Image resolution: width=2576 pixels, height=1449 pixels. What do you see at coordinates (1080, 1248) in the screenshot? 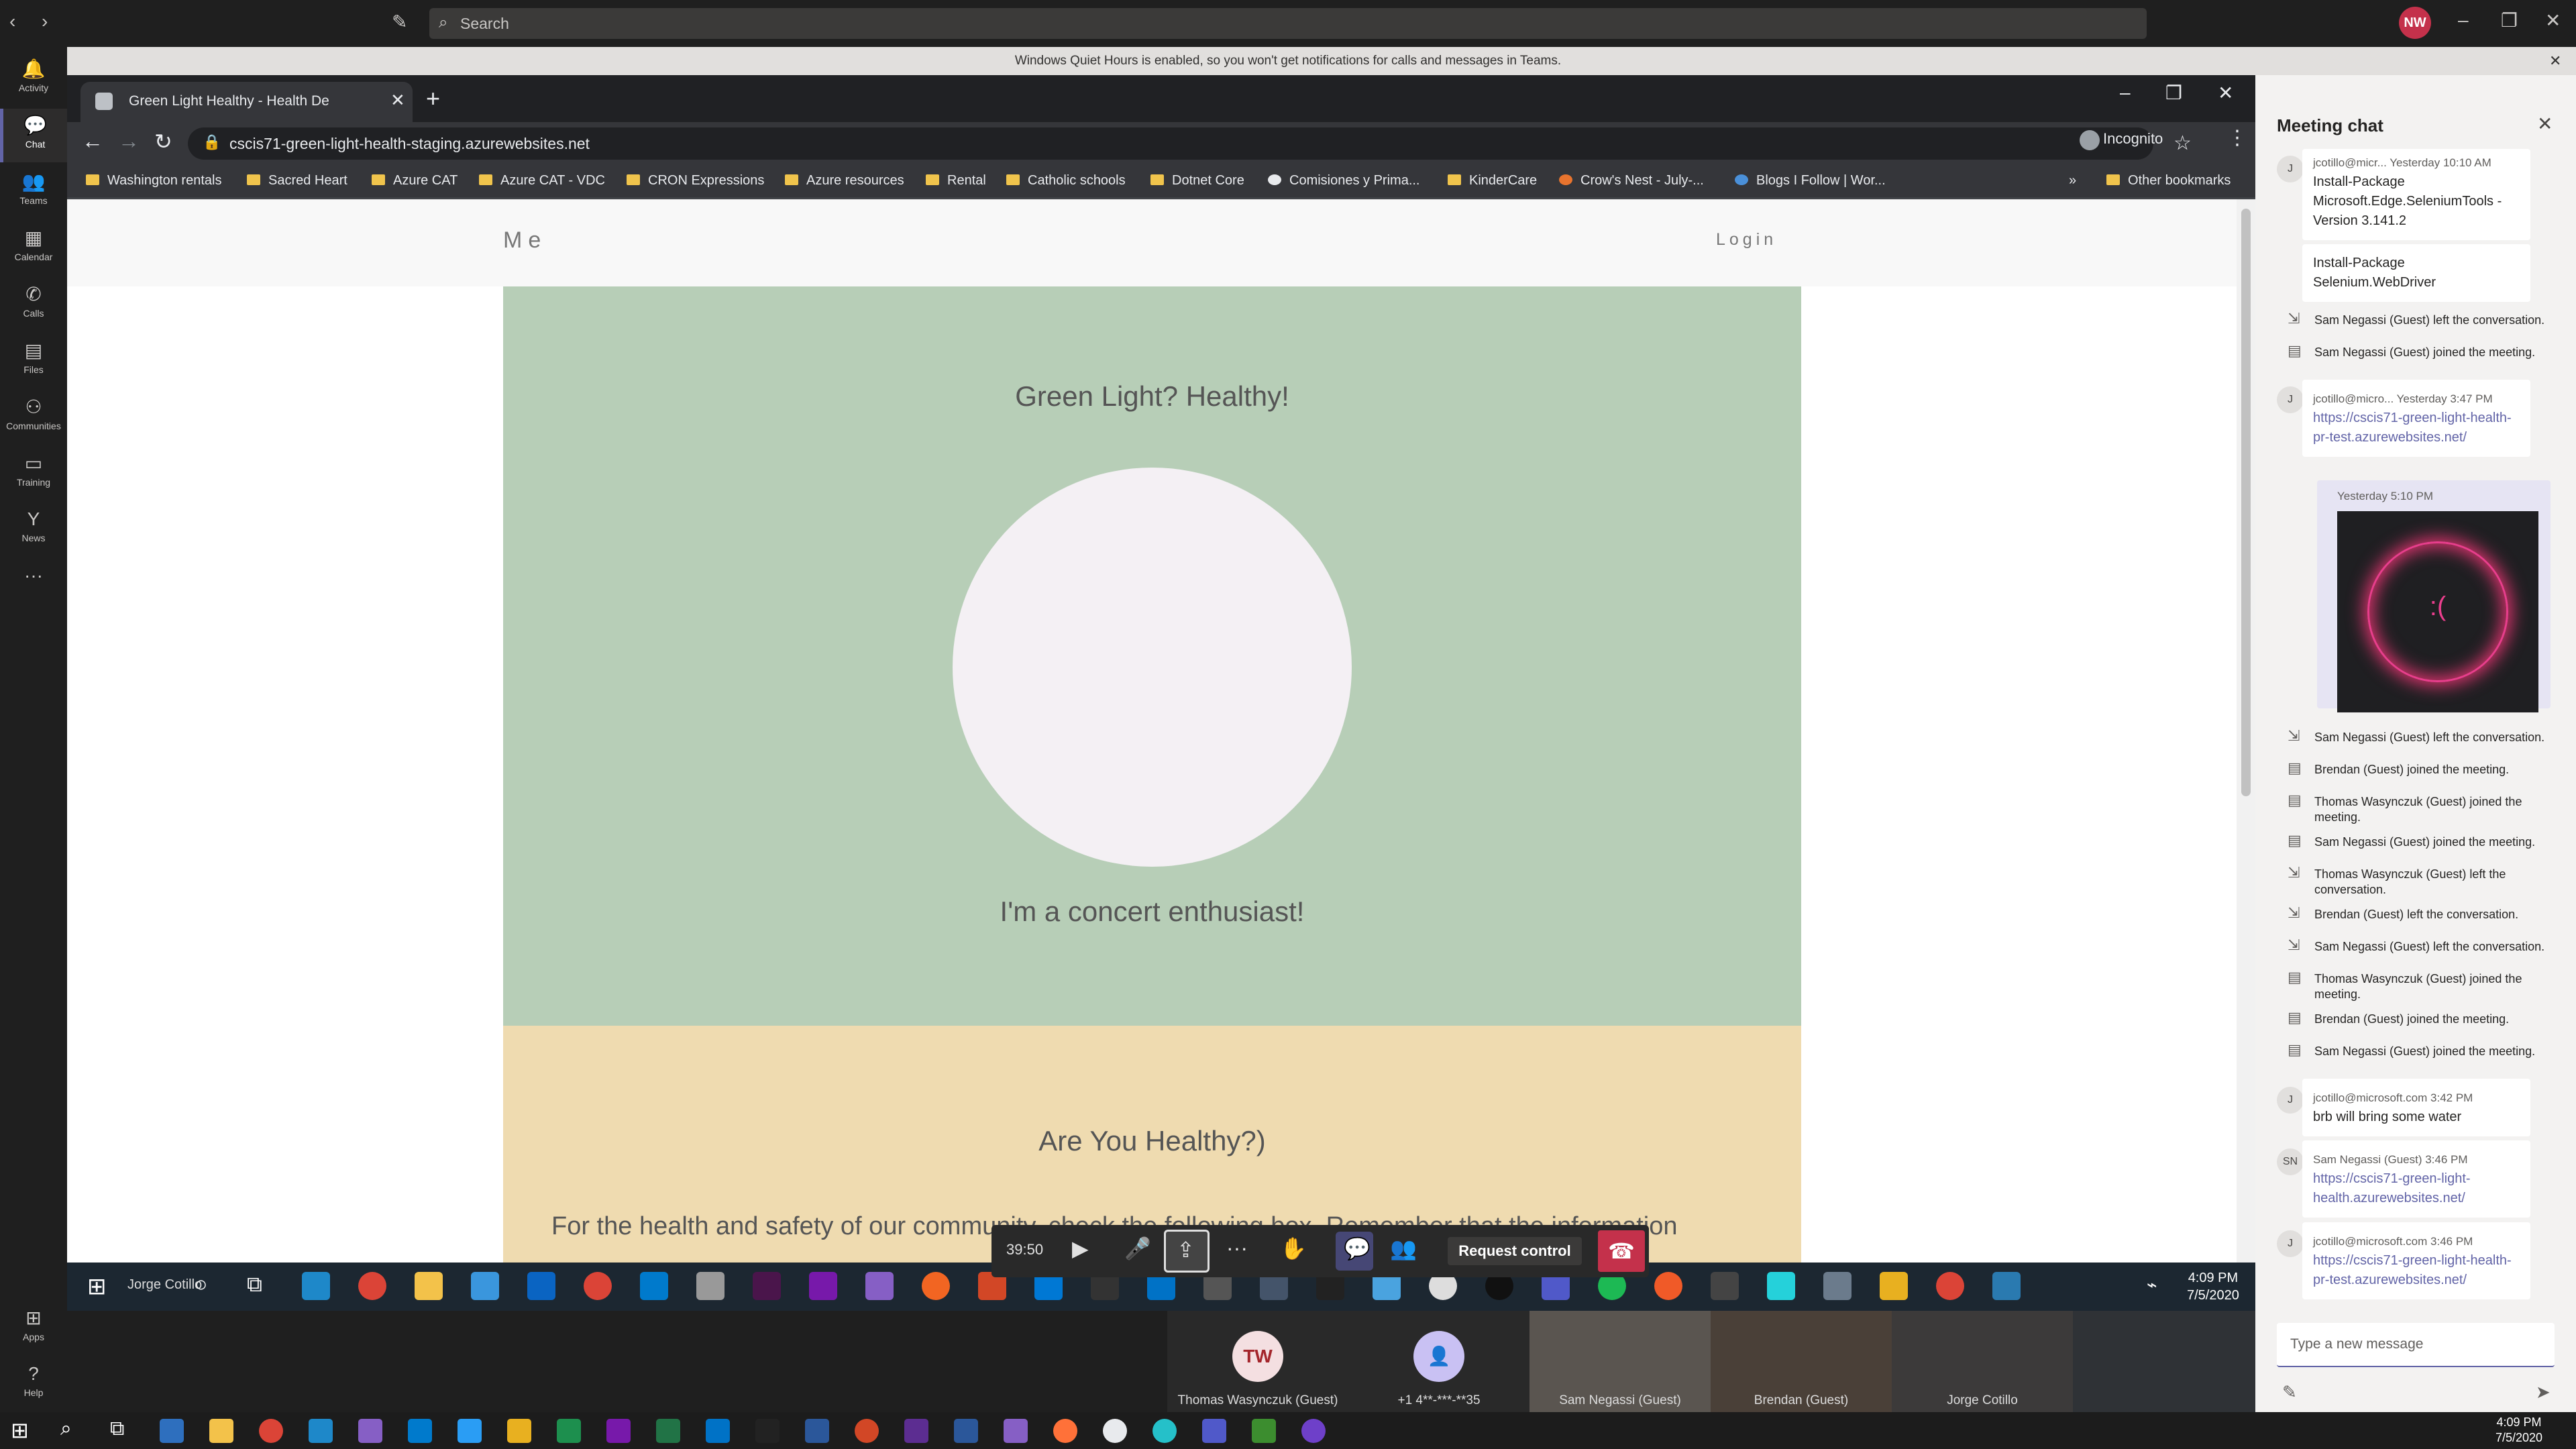
I see `camera-icon: ▶` at bounding box center [1080, 1248].